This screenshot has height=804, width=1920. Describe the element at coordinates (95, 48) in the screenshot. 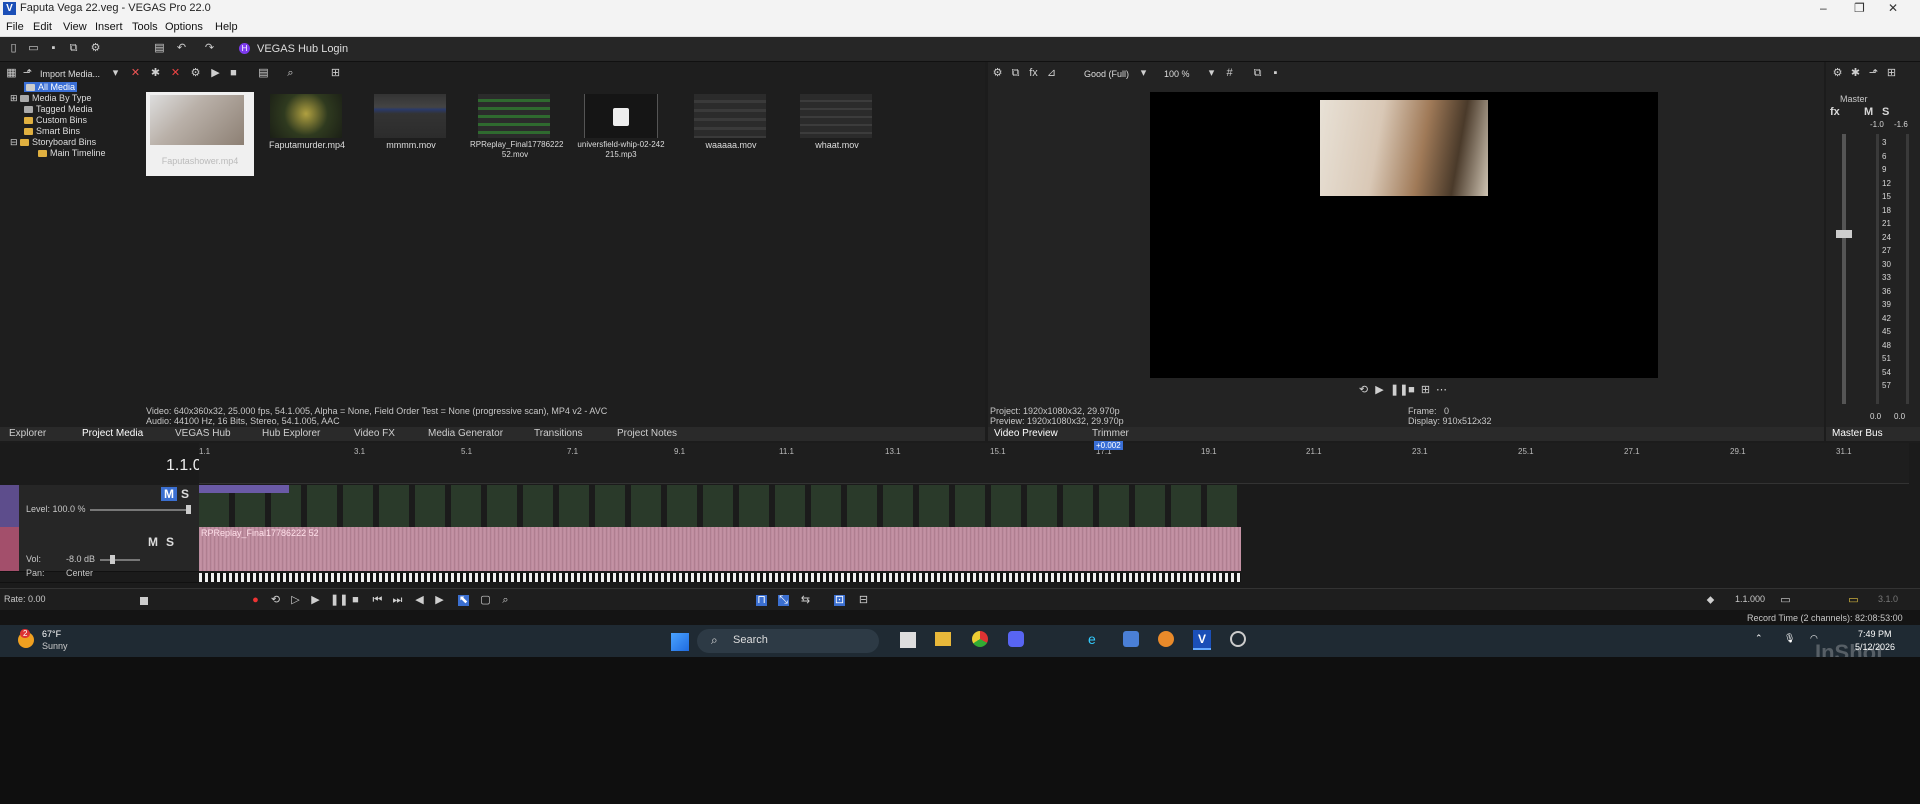

I see `properties-gear-icon: ⚙` at that location.